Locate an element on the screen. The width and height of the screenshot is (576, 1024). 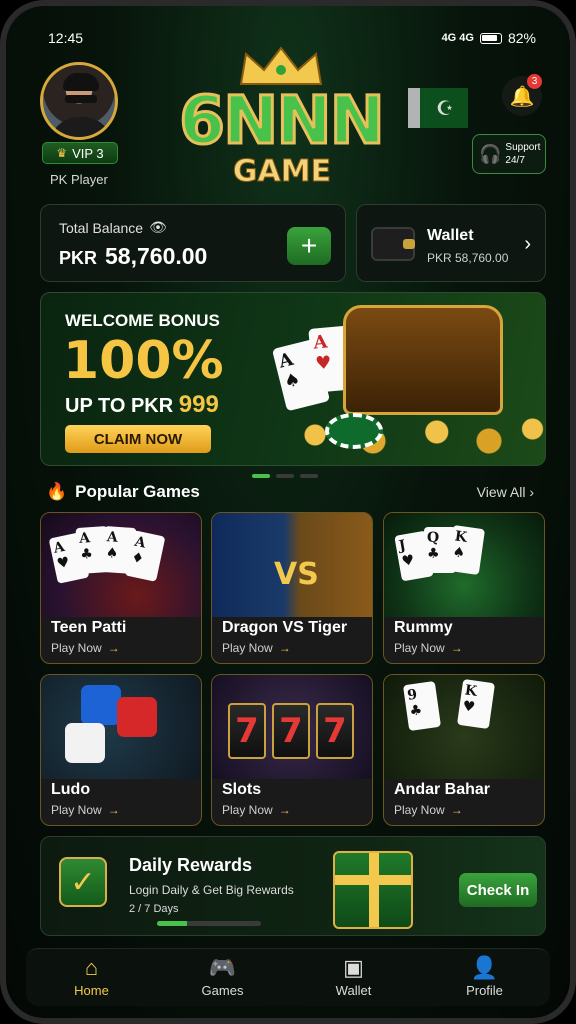
brand-logo: 6NNN GAME is located at coordinates (281, 123).